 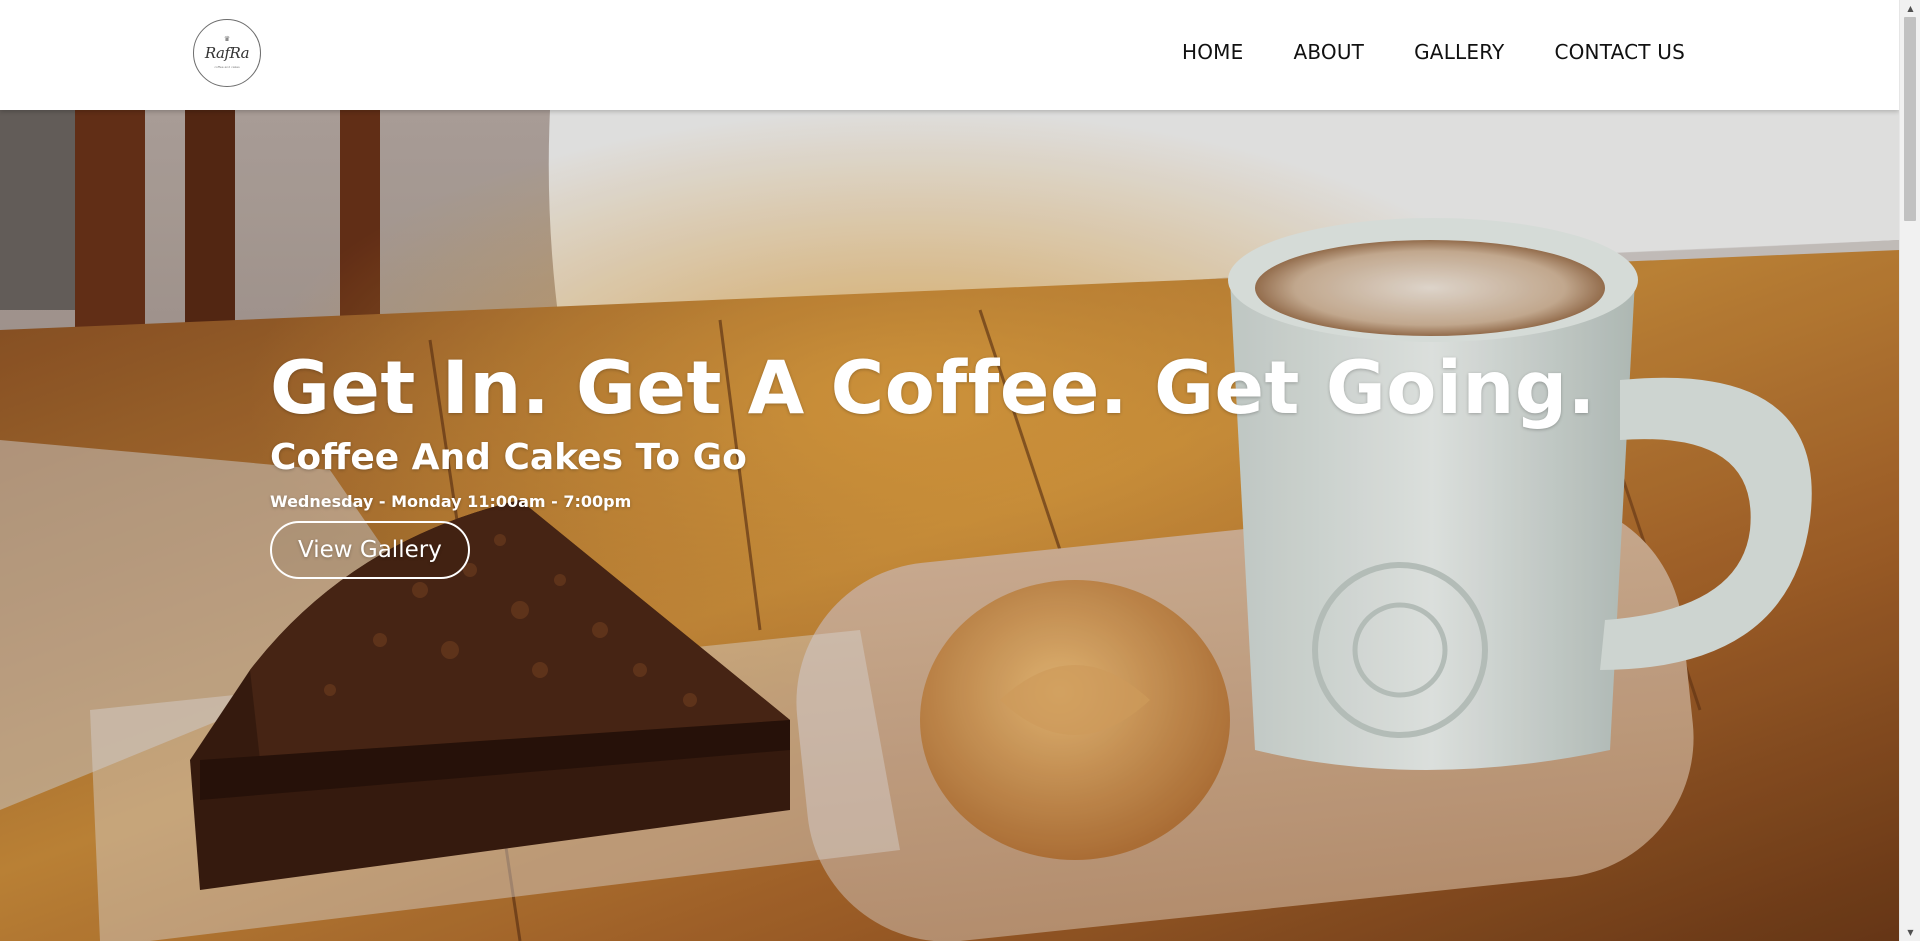 I want to click on nav-home: HOME, so click(x=1212, y=52).